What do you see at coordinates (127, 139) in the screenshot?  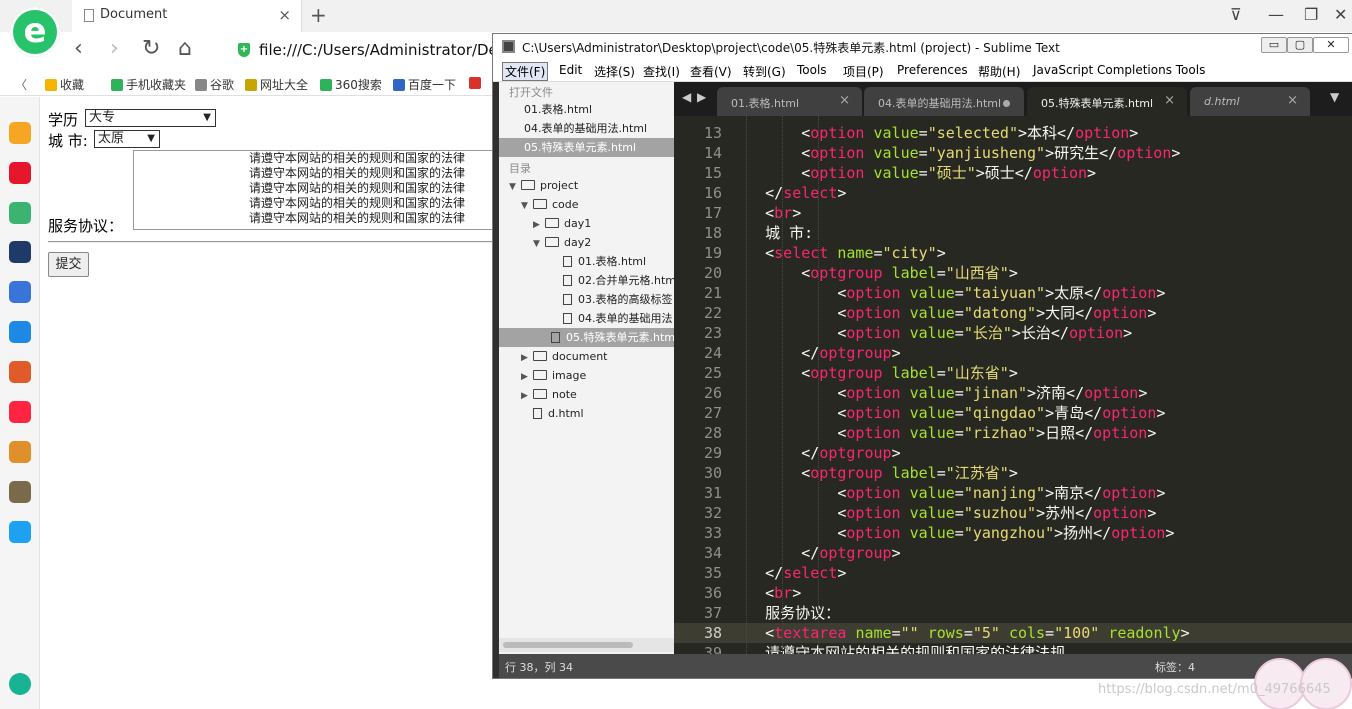 I see `city-select: 太原 ▼` at bounding box center [127, 139].